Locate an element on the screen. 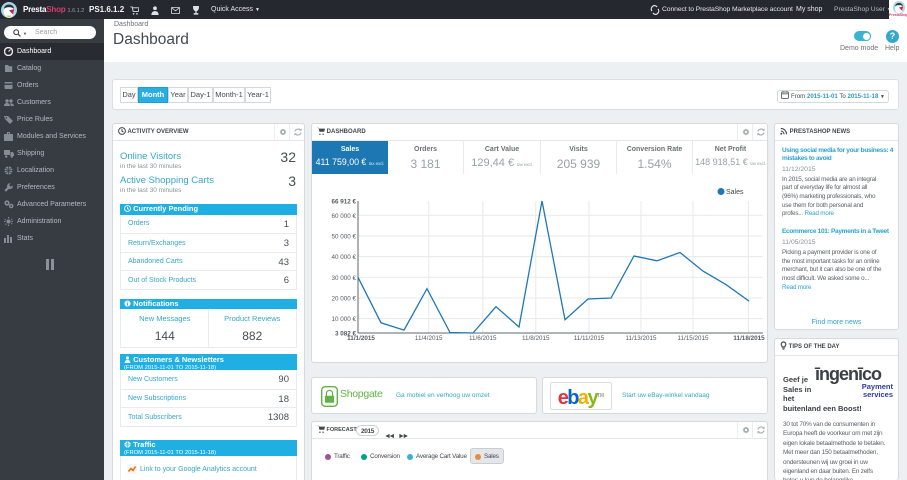 The width and height of the screenshot is (907, 480). svg-text: 11/6/2015 is located at coordinates (483, 338).